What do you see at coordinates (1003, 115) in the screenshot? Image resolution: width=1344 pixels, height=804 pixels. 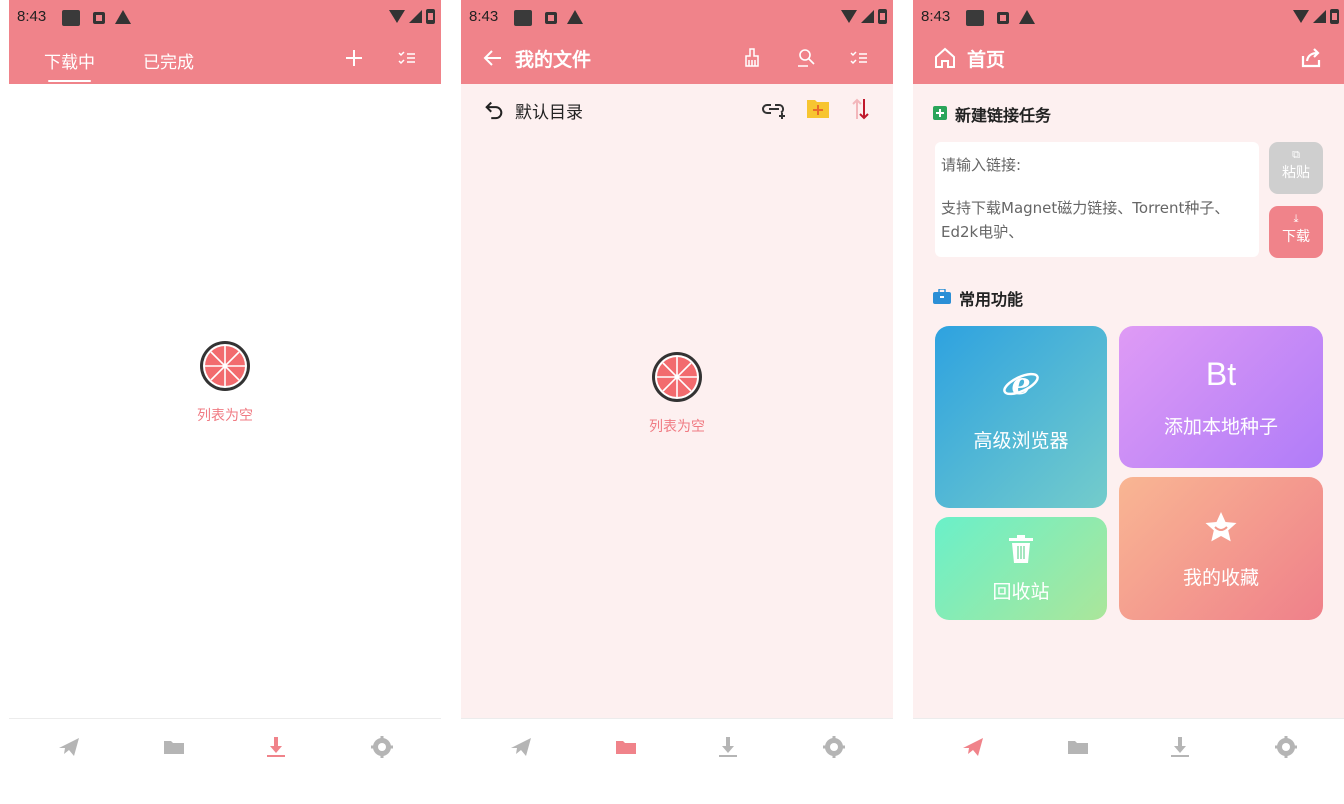 I see `new-task-title: 新建链接任务` at bounding box center [1003, 115].